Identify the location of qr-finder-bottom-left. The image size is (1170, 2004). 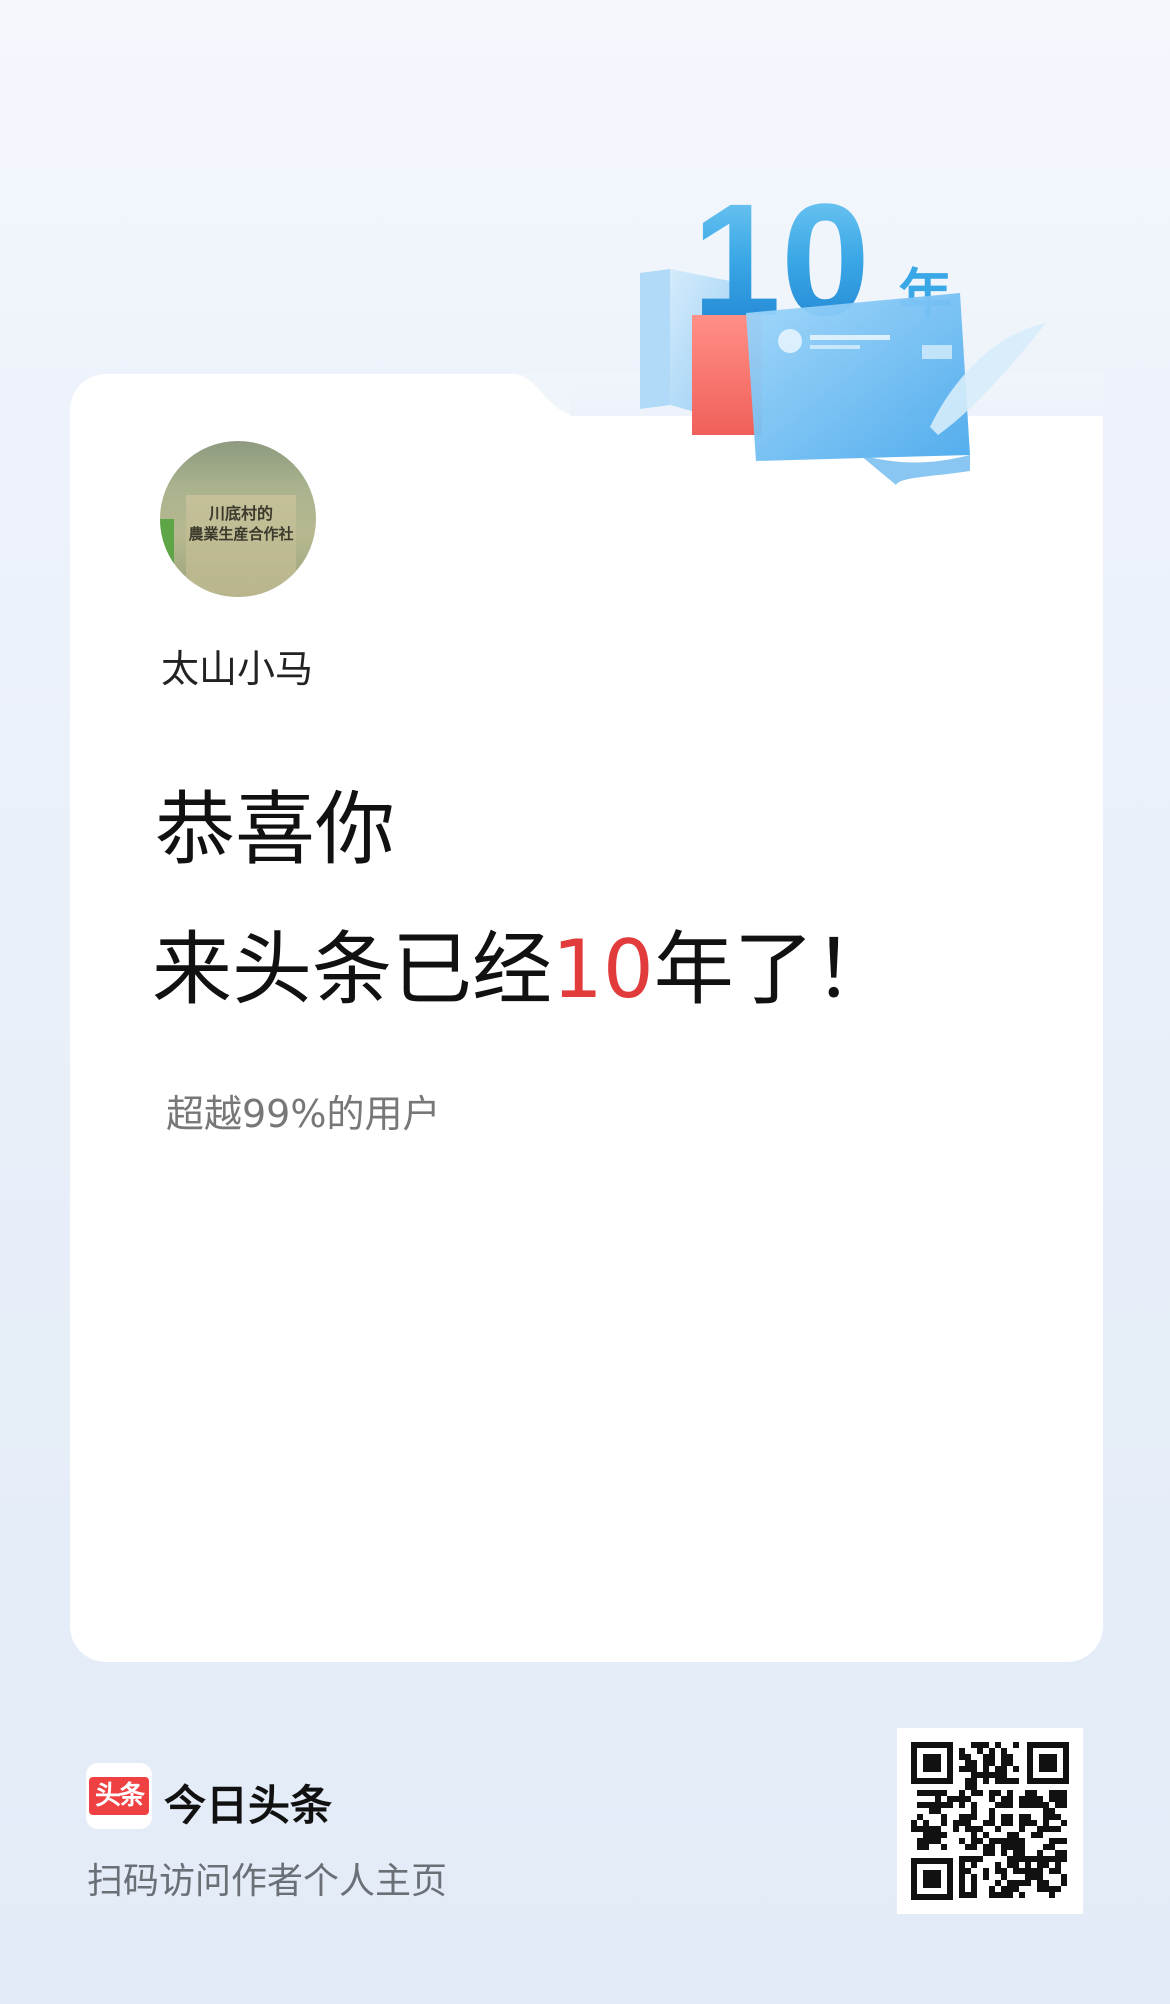
(932, 1879).